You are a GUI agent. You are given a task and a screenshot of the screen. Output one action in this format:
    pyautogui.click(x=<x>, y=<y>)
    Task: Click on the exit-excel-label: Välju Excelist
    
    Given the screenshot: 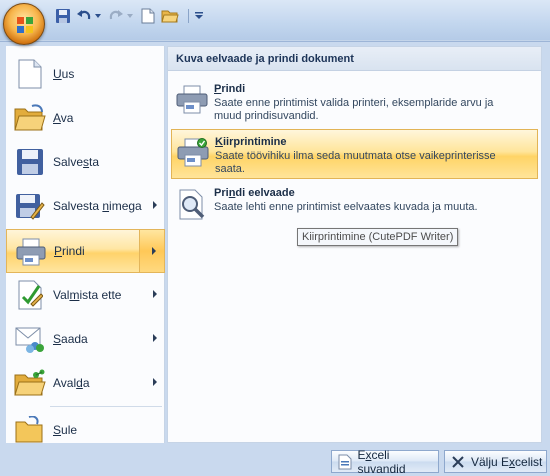 What is the action you would take?
    pyautogui.click(x=507, y=461)
    